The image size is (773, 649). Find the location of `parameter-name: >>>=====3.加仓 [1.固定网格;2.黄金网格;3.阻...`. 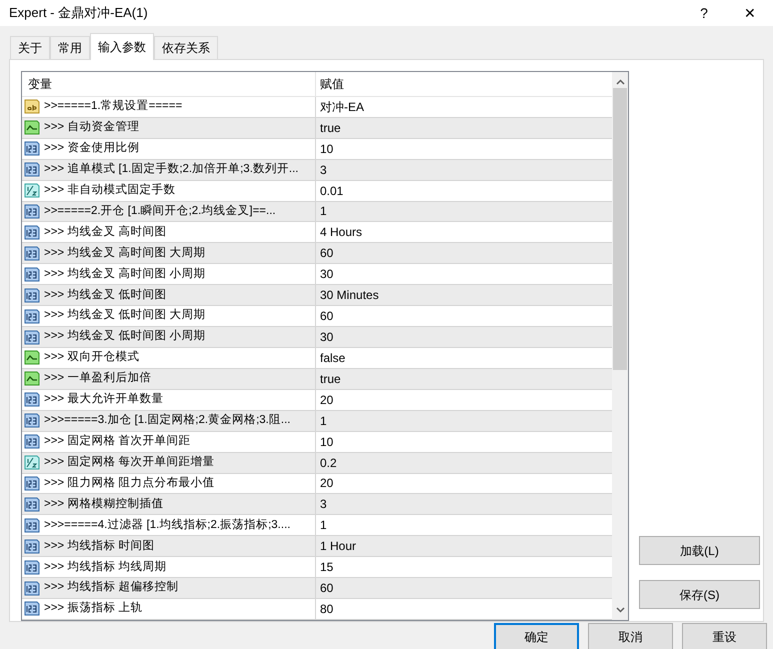

parameter-name: >>>=====3.加仓 [1.固定网格;2.黄金网格;3.阻... is located at coordinates (167, 420).